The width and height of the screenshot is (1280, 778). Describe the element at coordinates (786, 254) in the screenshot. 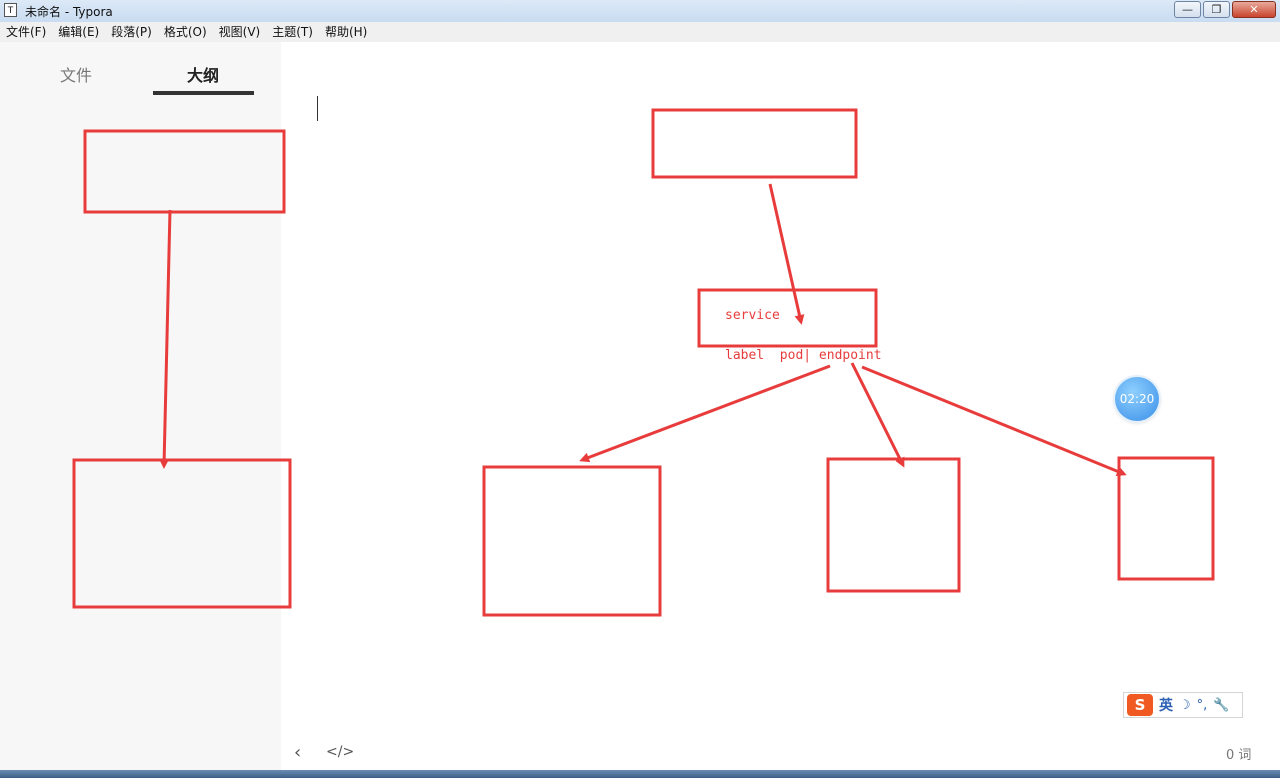

I see `annotation-arrow-to-service` at that location.